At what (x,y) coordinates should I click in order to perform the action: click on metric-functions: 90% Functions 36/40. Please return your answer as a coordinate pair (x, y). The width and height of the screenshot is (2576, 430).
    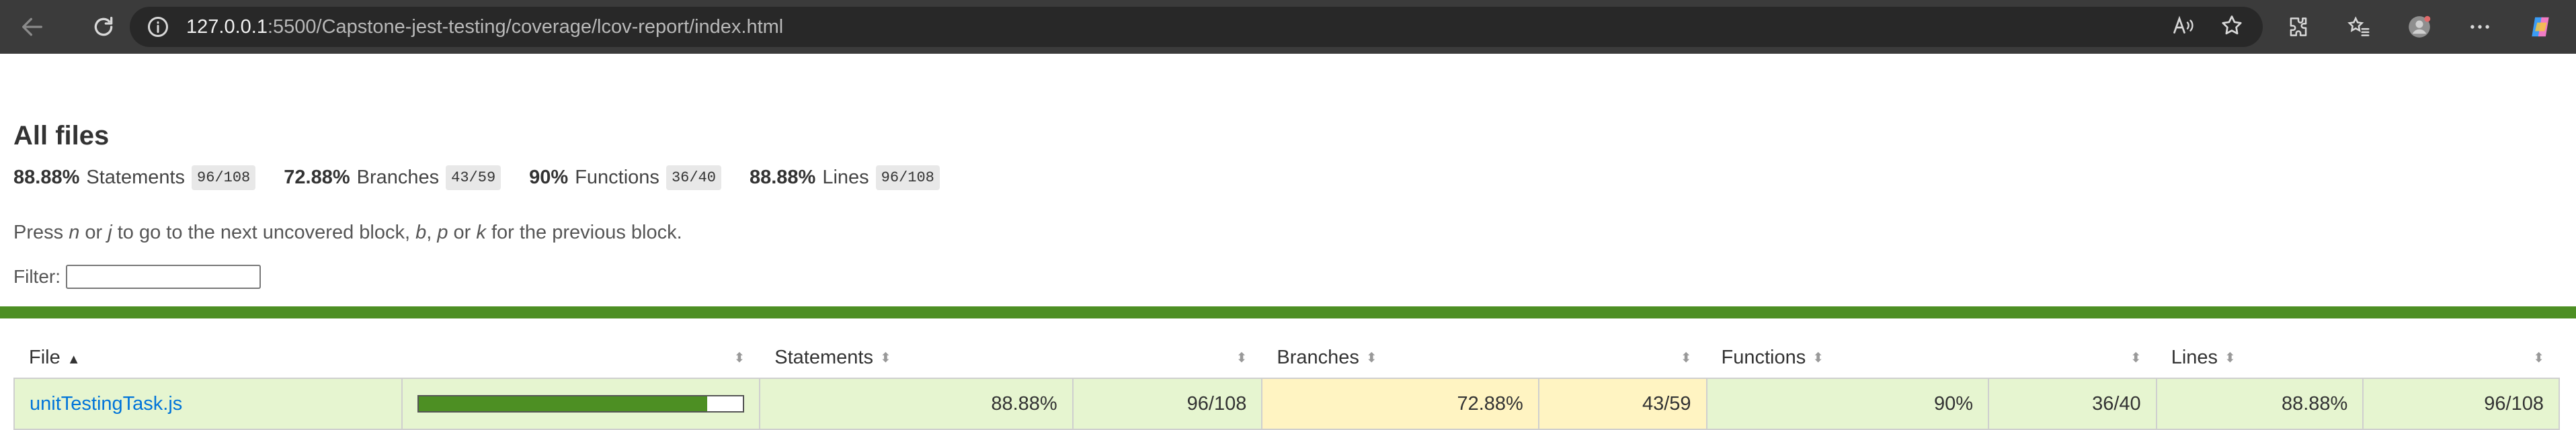
    Looking at the image, I should click on (625, 177).